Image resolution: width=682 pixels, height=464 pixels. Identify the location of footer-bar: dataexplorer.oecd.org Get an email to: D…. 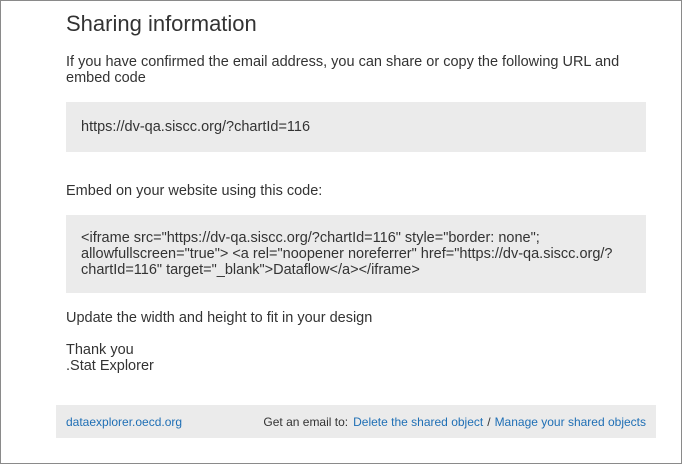
(356, 421).